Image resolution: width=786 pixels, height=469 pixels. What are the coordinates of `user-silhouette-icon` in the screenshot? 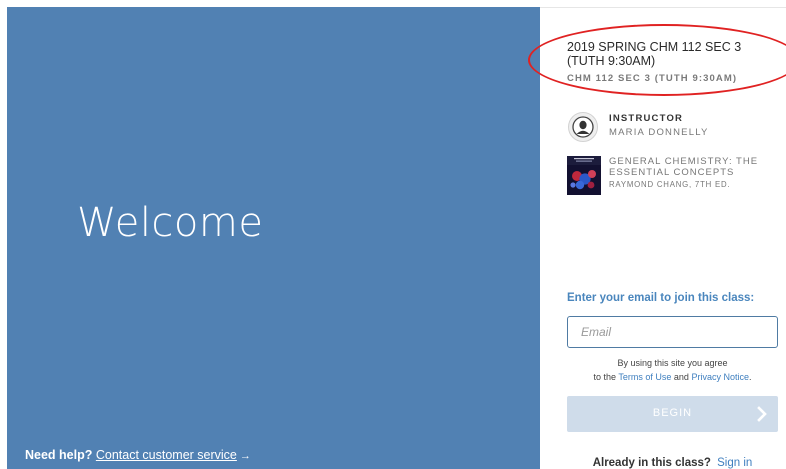 It's located at (583, 127).